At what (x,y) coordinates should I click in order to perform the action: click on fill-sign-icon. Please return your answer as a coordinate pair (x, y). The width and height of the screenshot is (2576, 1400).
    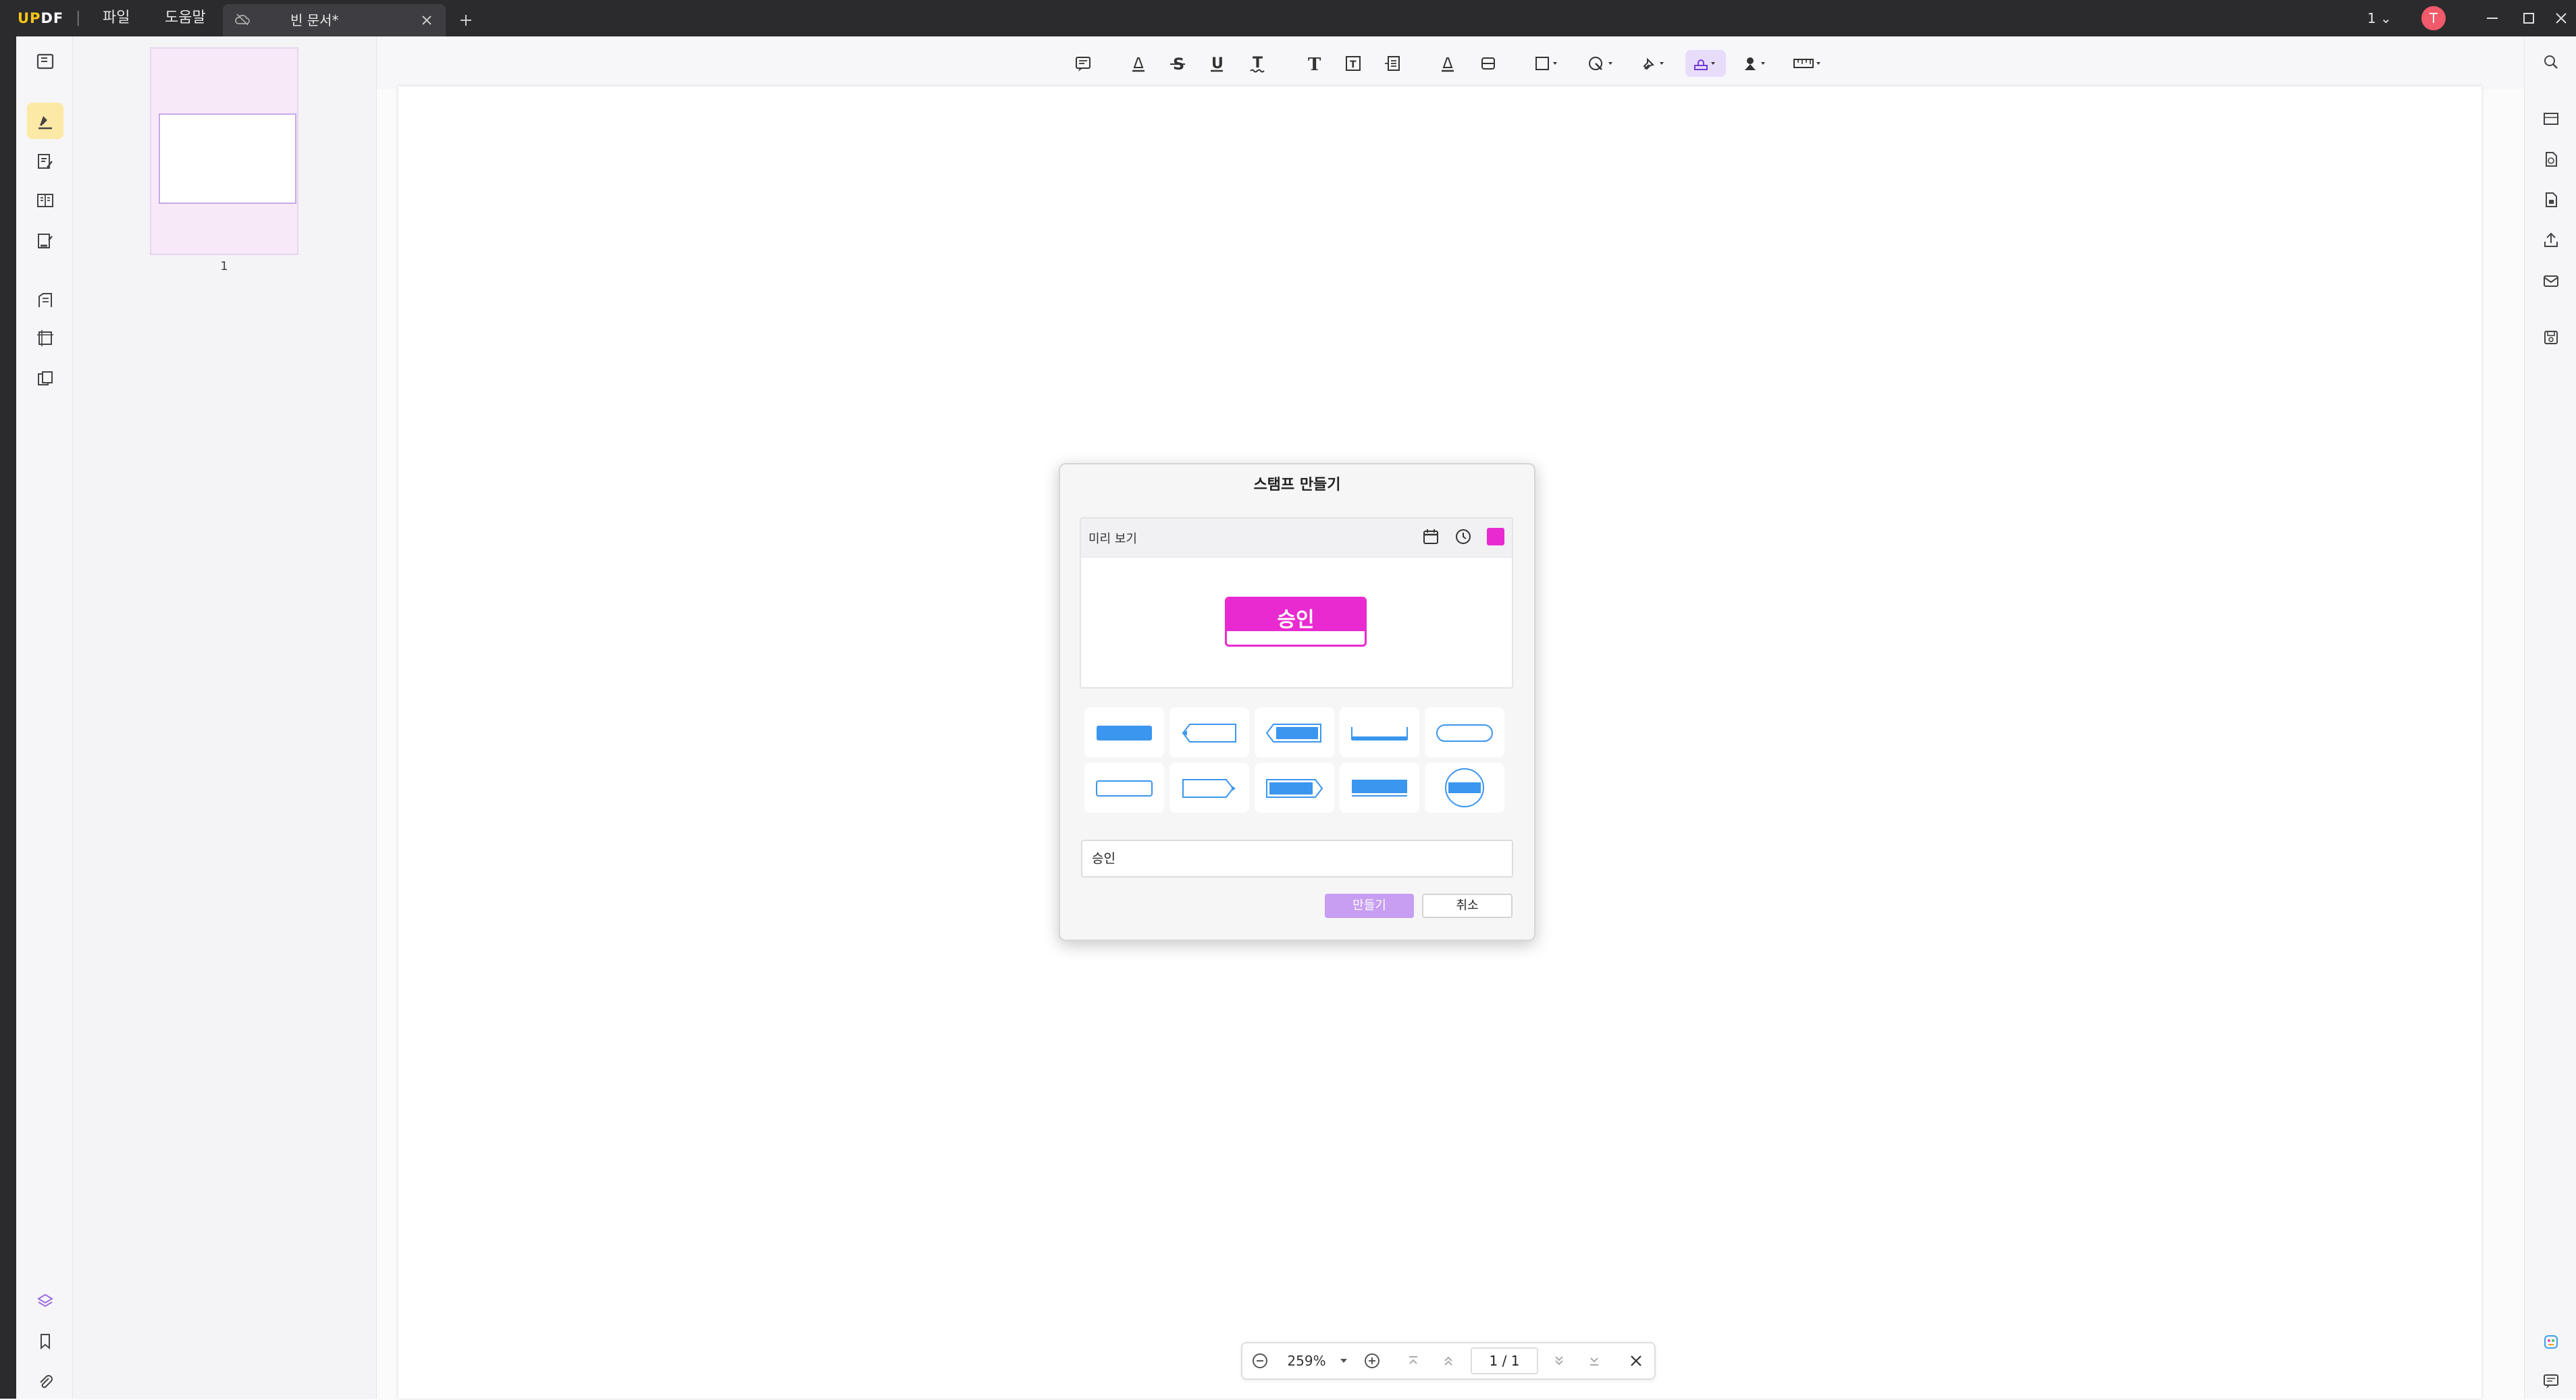
    Looking at the image, I should click on (45, 241).